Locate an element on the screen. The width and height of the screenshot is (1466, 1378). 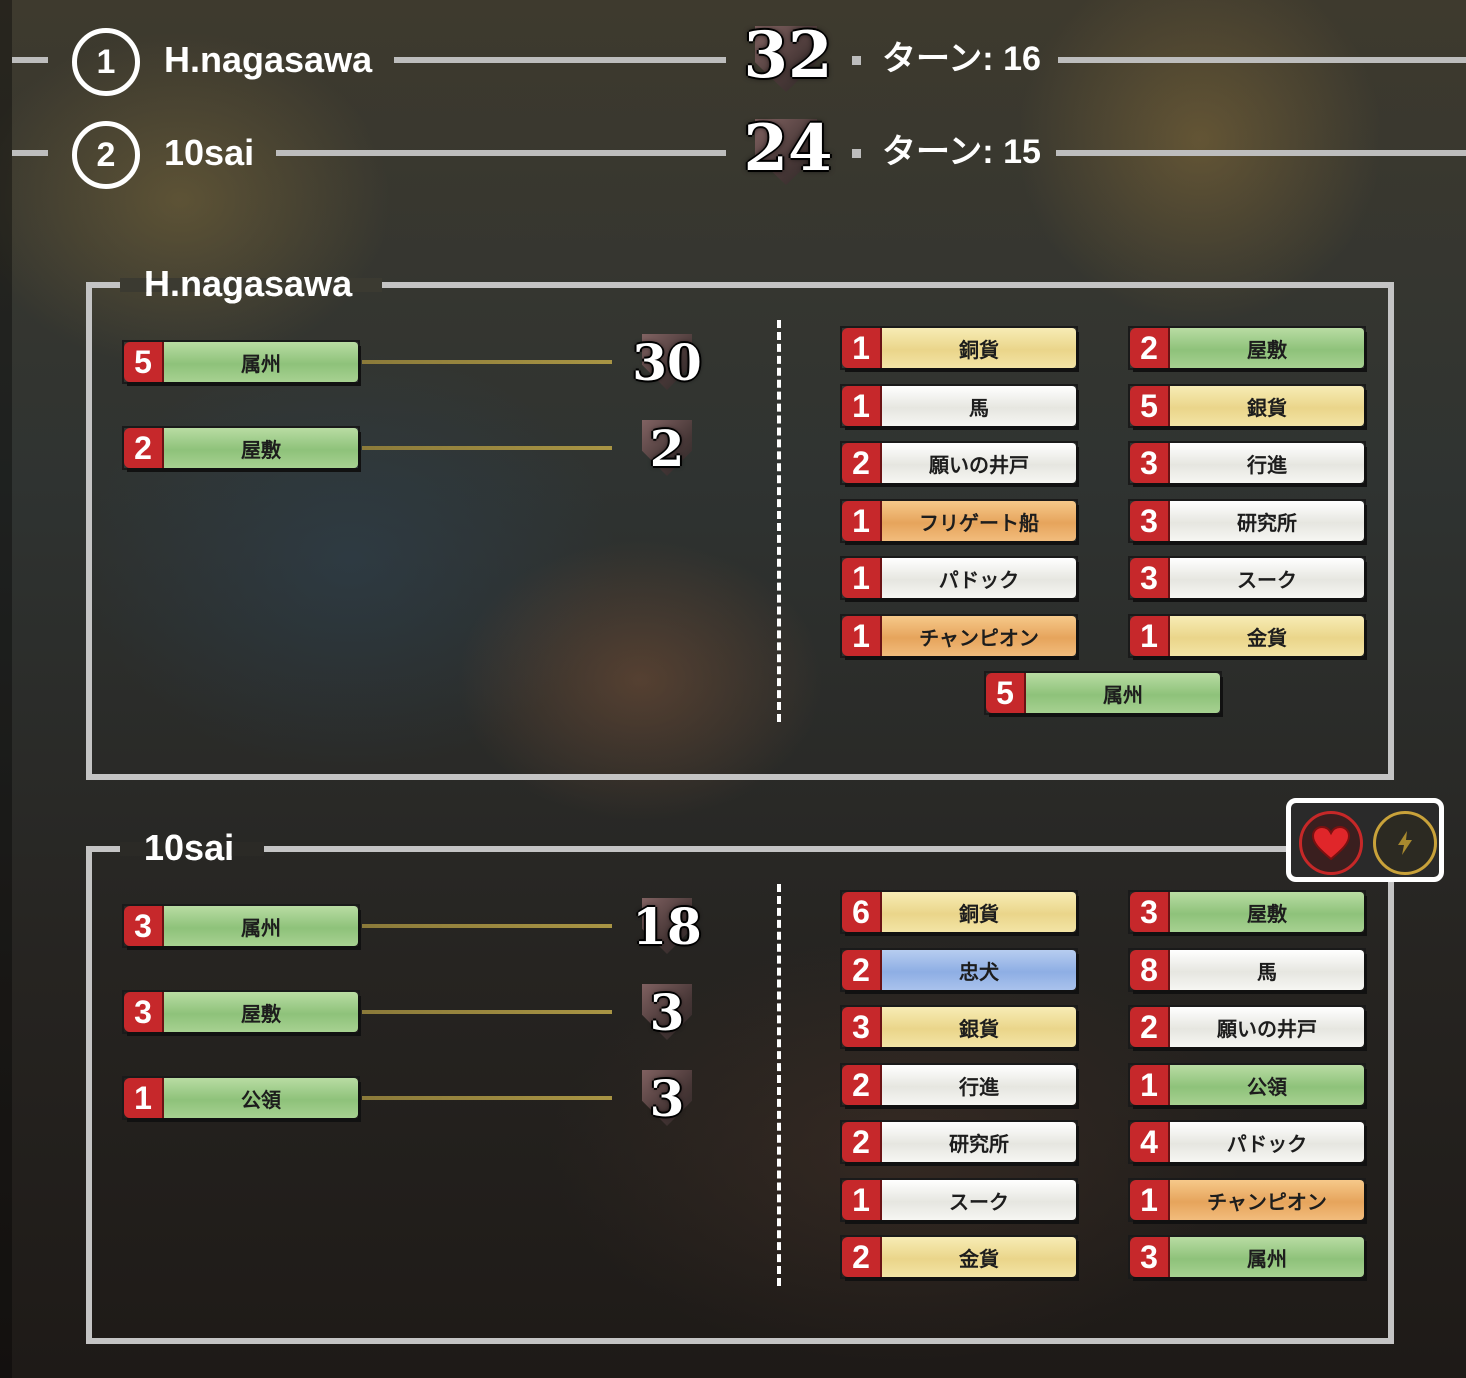
card-points: 18 is located at coordinates (667, 926).